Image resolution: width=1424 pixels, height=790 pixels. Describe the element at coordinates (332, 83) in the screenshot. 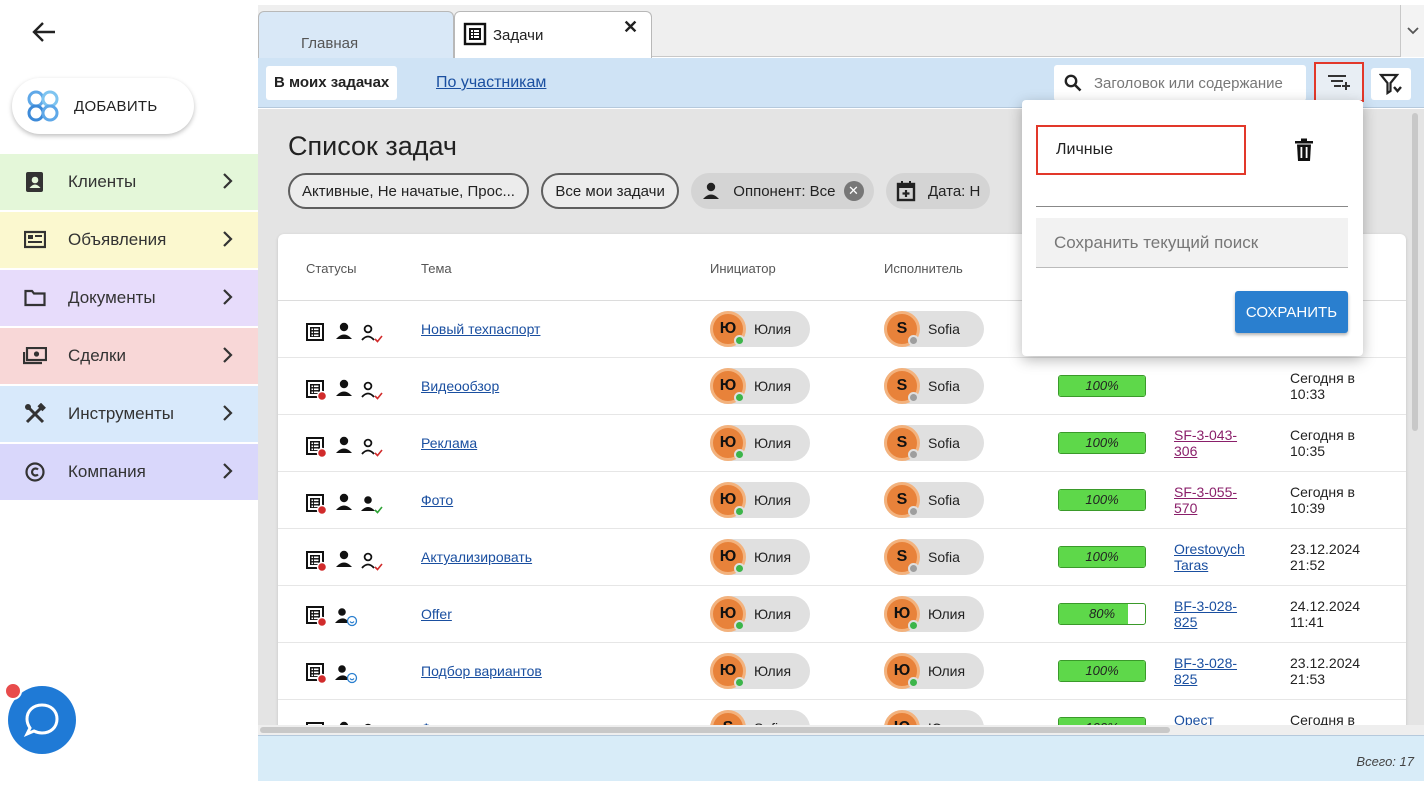

I see `subtab-my-tasks: В моих задачах` at that location.